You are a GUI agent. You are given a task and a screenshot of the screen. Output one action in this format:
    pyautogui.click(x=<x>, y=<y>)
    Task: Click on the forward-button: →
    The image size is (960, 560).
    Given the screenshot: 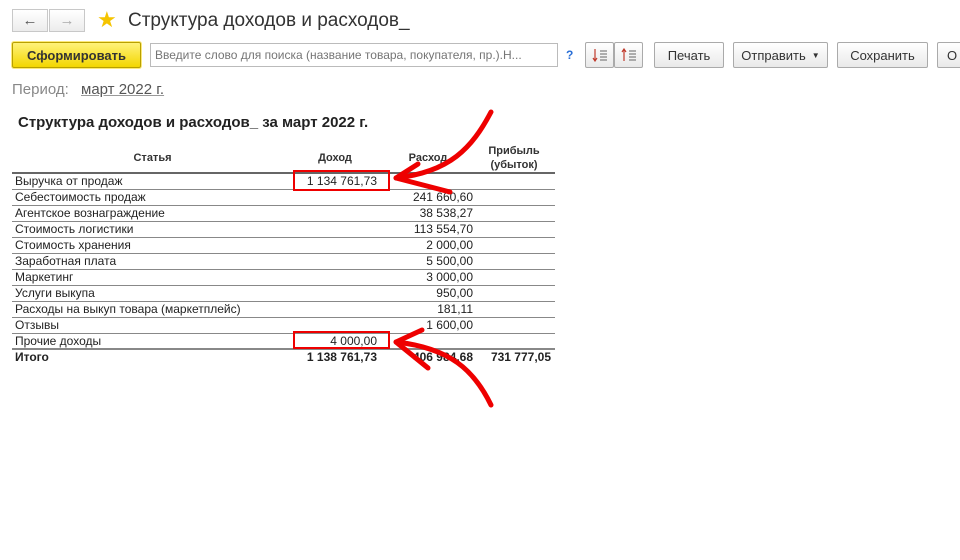 What is the action you would take?
    pyautogui.click(x=67, y=20)
    